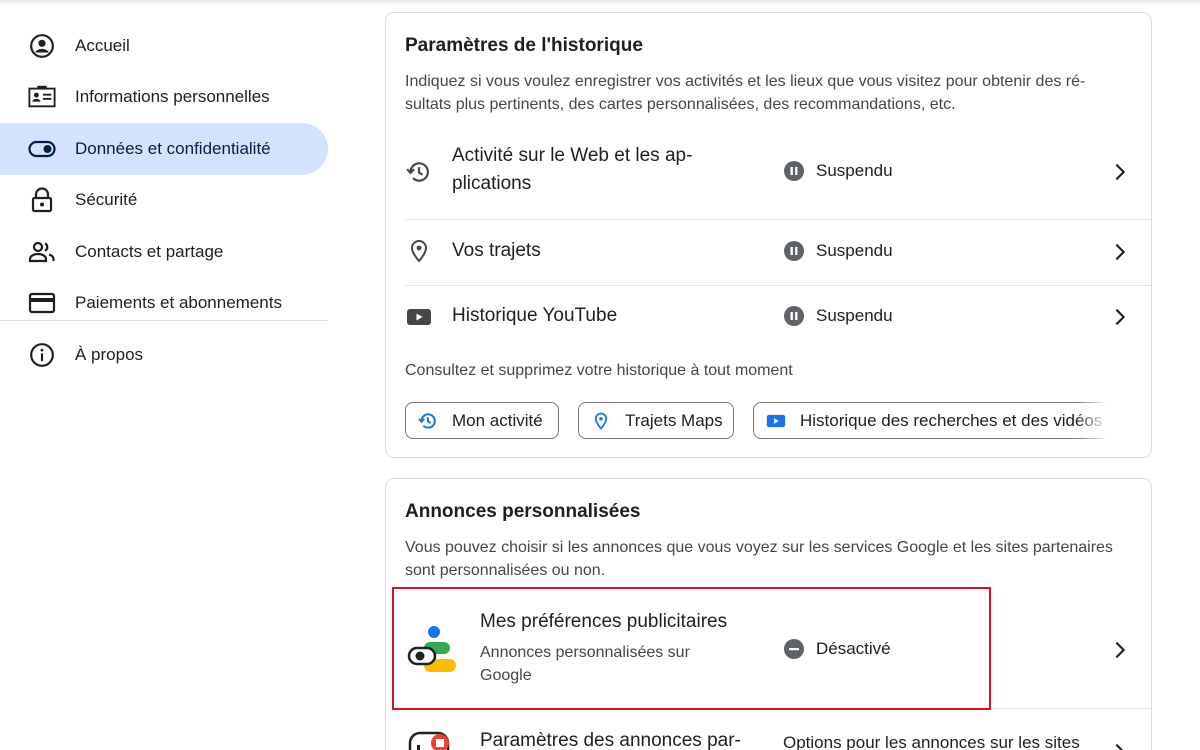 The image size is (1200, 750). I want to click on status: Désactivé, so click(837, 649).